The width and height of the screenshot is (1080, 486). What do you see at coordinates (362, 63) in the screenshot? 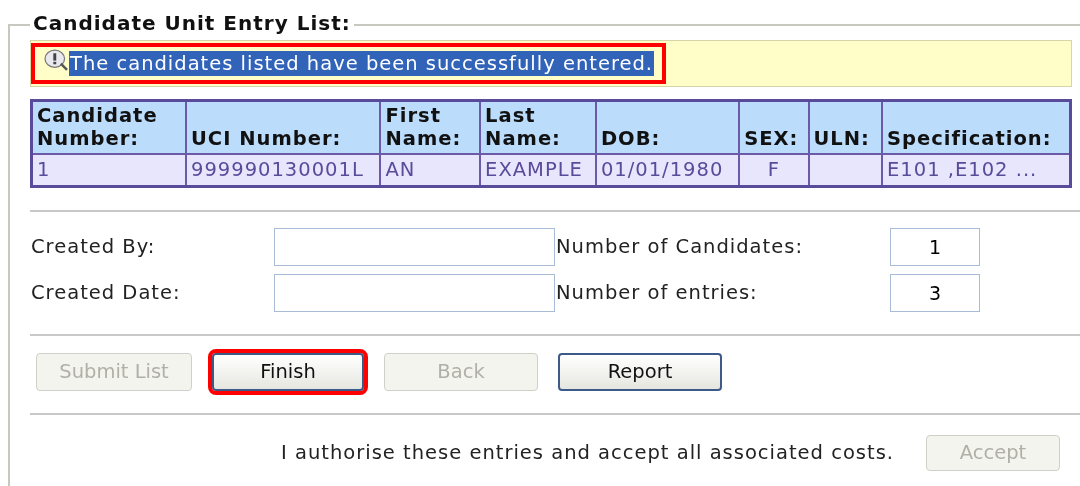
I see `success-message: The candidates listed have been successfully entered.` at bounding box center [362, 63].